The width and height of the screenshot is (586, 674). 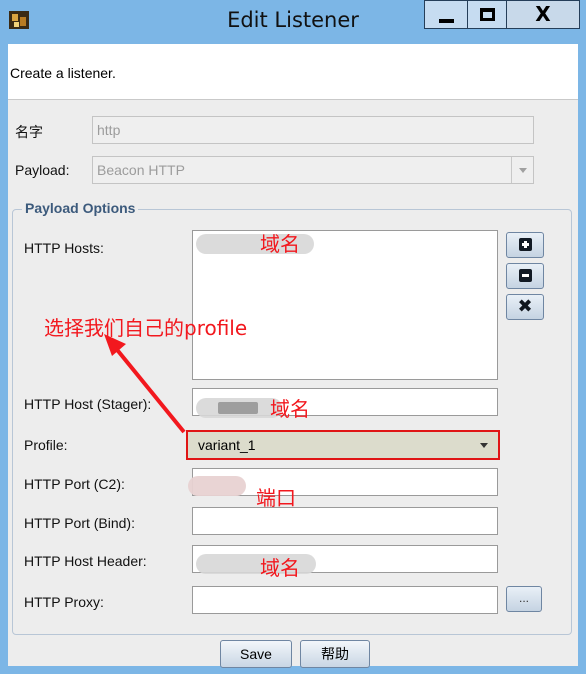 I want to click on x-icon: ✖, so click(x=525, y=306).